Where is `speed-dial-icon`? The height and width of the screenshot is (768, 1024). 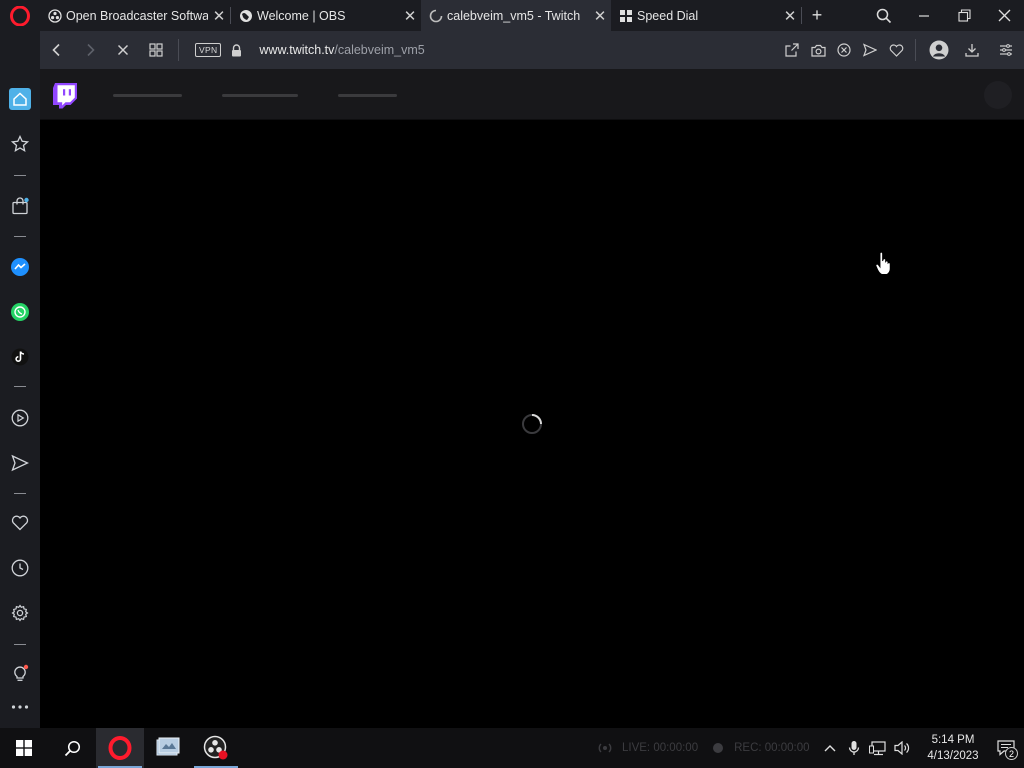 speed-dial-icon is located at coordinates (626, 16).